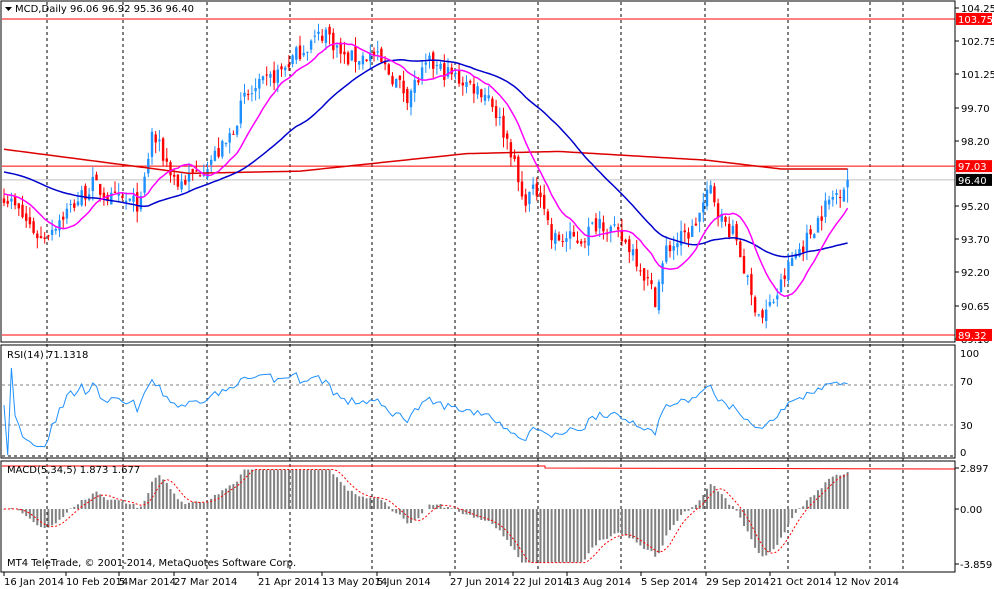 This screenshot has height=589, width=994. What do you see at coordinates (541, 582) in the screenshot?
I see `date-label: 22 Jul 2014` at bounding box center [541, 582].